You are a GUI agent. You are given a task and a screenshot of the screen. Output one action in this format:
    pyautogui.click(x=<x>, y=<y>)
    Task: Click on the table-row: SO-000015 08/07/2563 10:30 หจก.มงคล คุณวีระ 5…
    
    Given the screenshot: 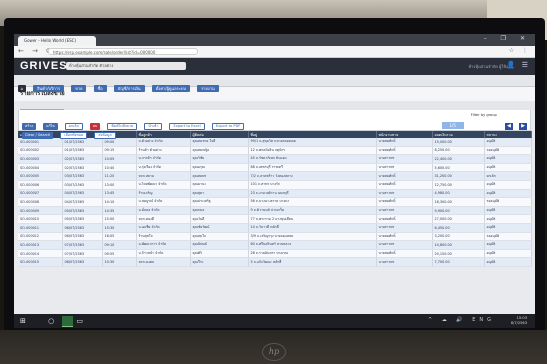 What is the action you would take?
    pyautogui.click(x=275, y=262)
    